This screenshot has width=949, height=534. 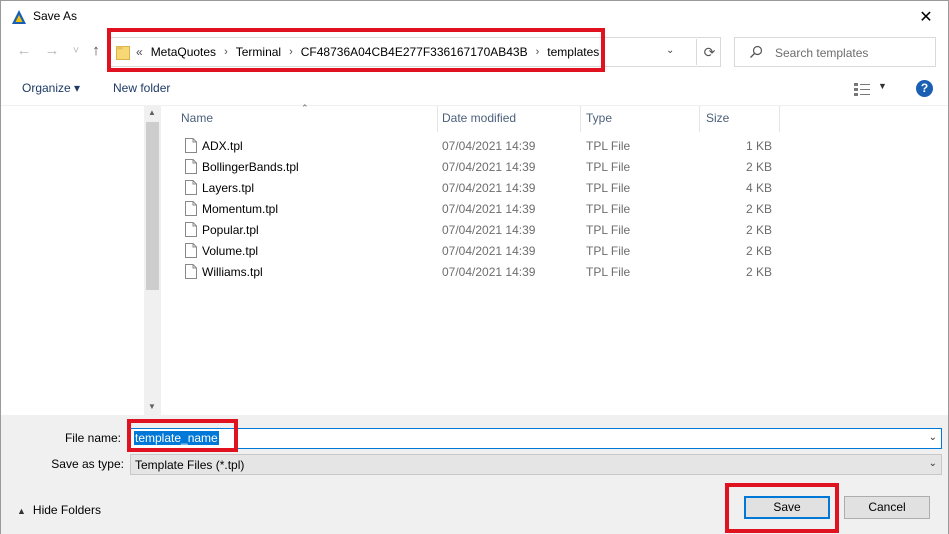 I want to click on caret-up-icon: ▲, so click(x=21, y=511).